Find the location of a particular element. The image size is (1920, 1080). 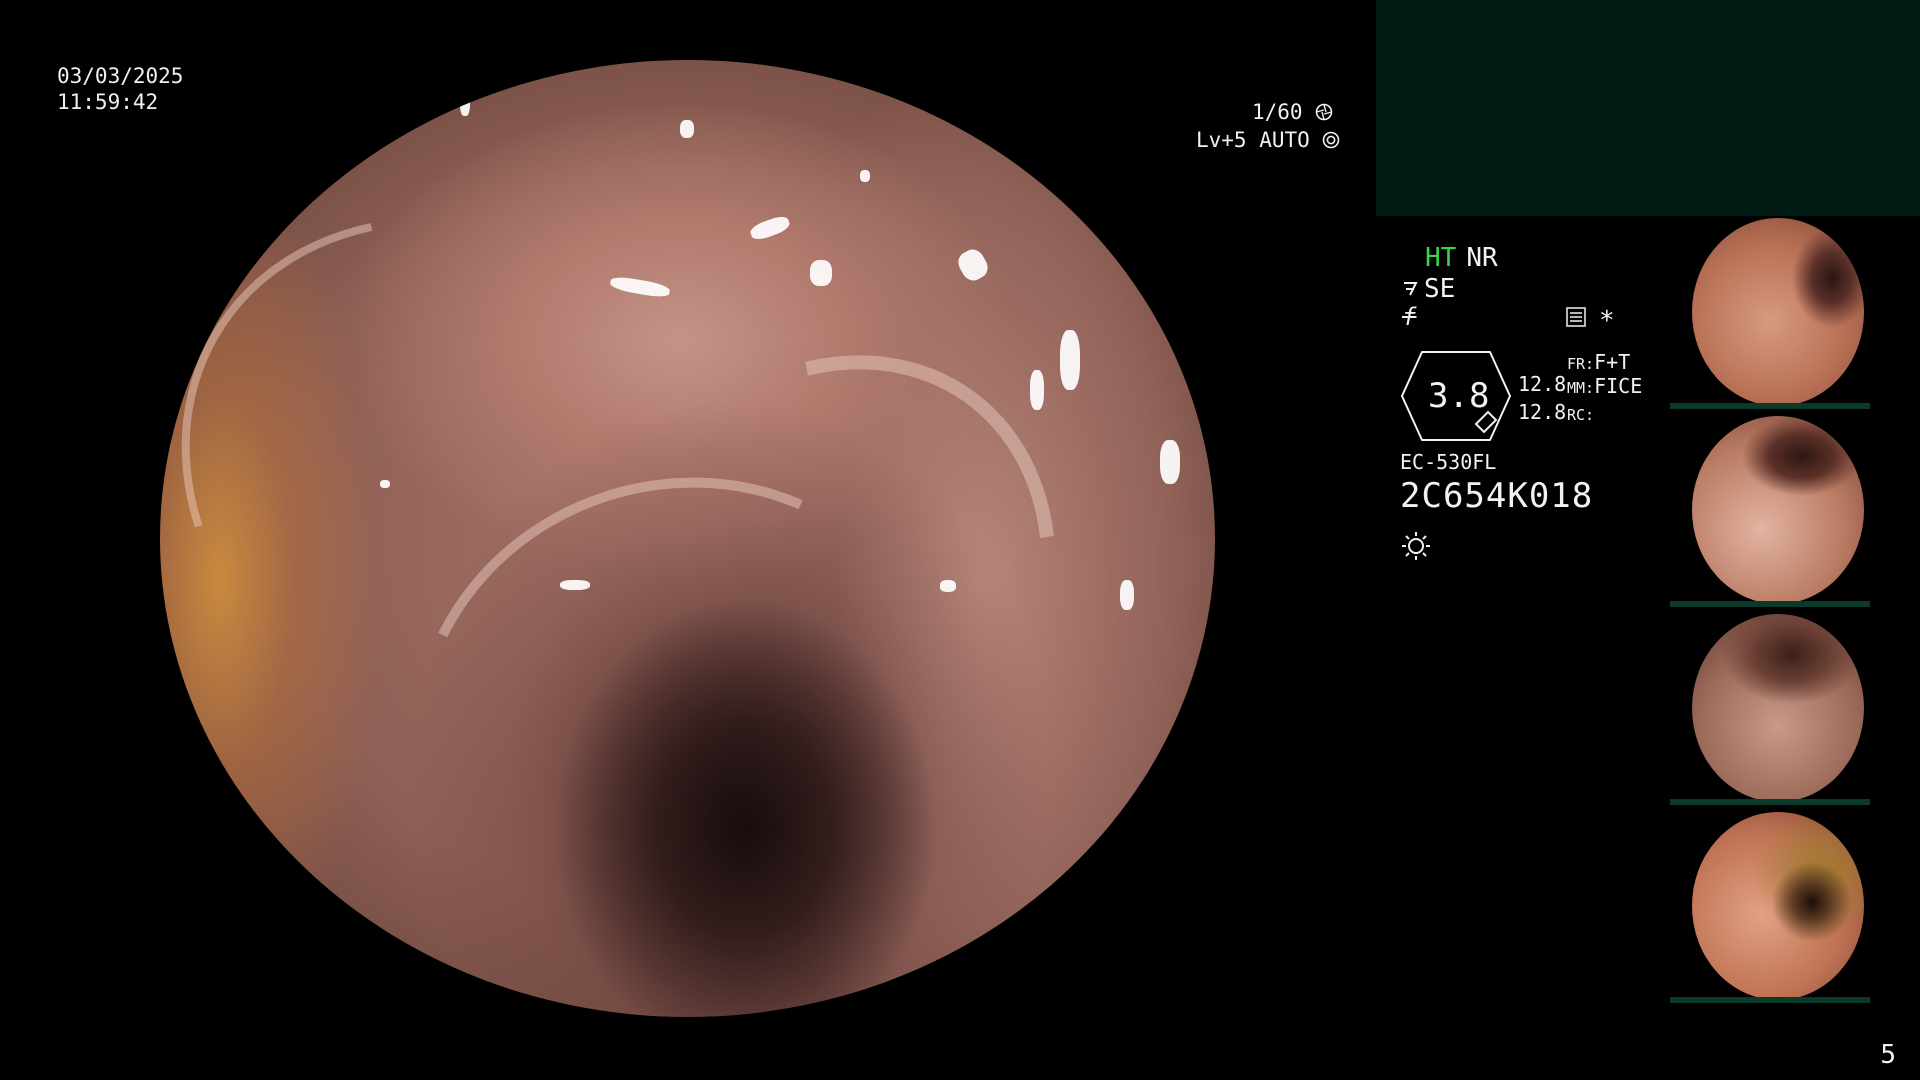

time-display: 11:59:42 is located at coordinates (108, 102).